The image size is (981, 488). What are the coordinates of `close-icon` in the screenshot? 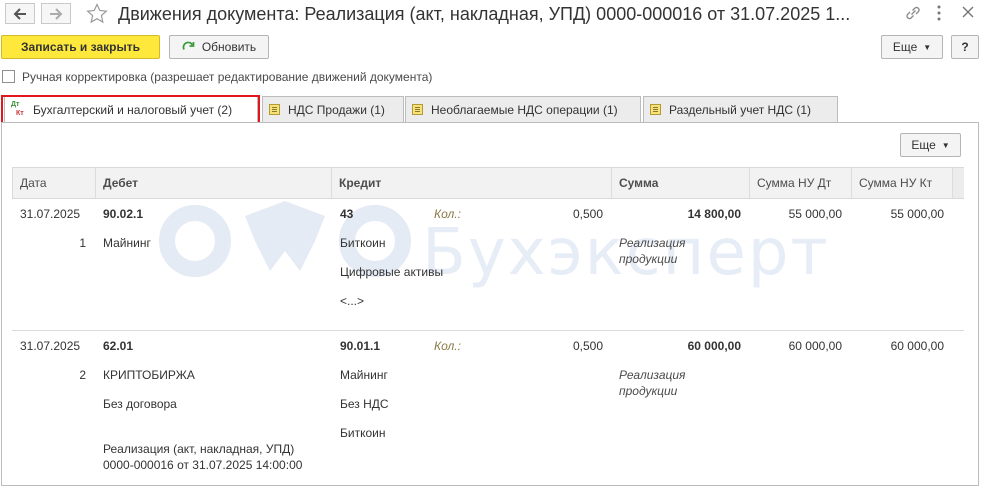 It's located at (968, 12).